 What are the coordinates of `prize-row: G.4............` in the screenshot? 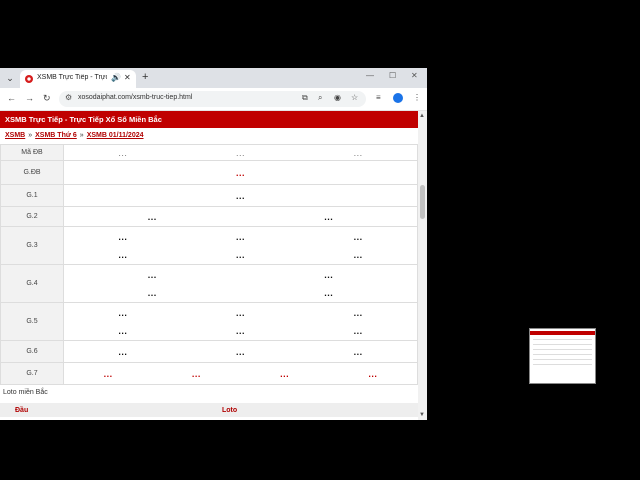 It's located at (209, 283).